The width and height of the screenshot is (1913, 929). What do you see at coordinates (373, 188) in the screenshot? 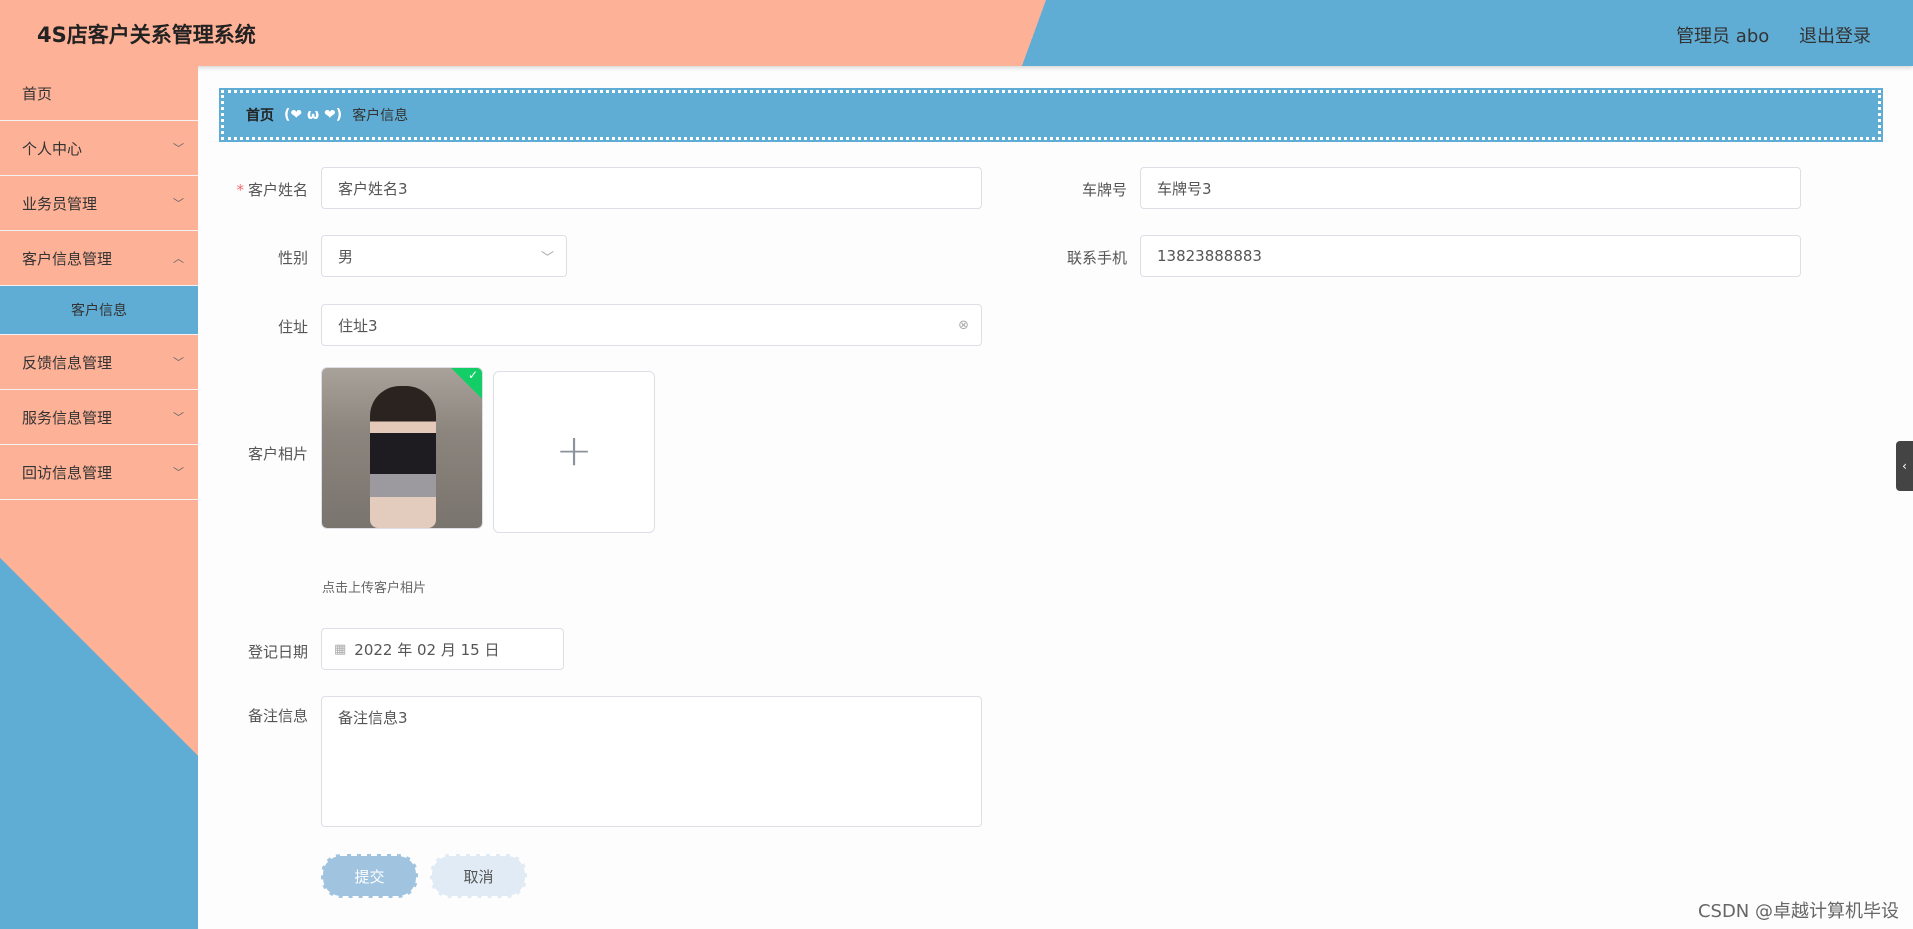
I see `customer-name-value: 客户姓名3` at bounding box center [373, 188].